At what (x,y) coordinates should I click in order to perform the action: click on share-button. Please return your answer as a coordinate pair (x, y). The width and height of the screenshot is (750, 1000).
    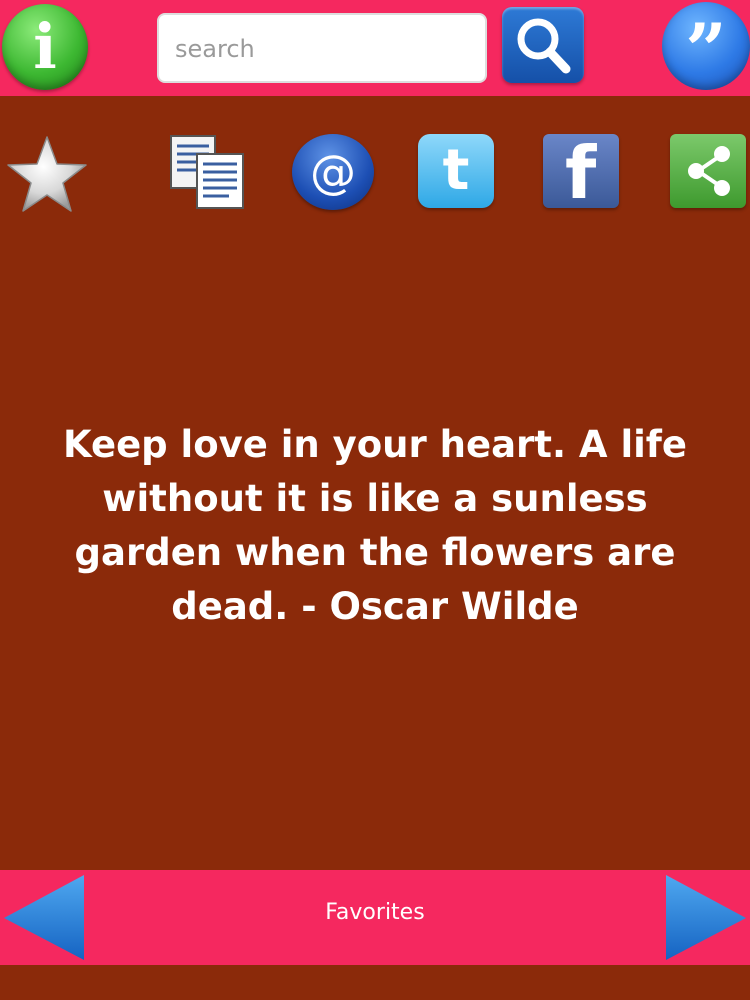
    Looking at the image, I should click on (708, 171).